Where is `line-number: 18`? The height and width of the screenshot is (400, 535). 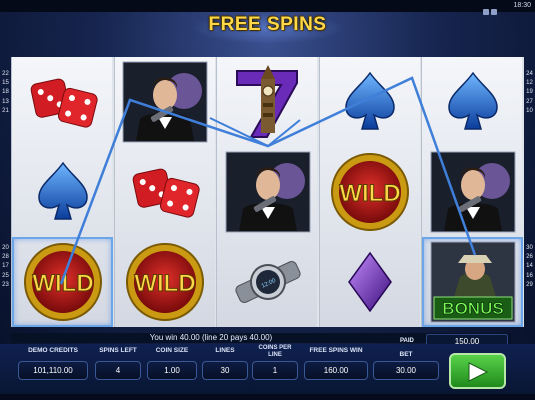
line-number: 18 is located at coordinates (5, 92).